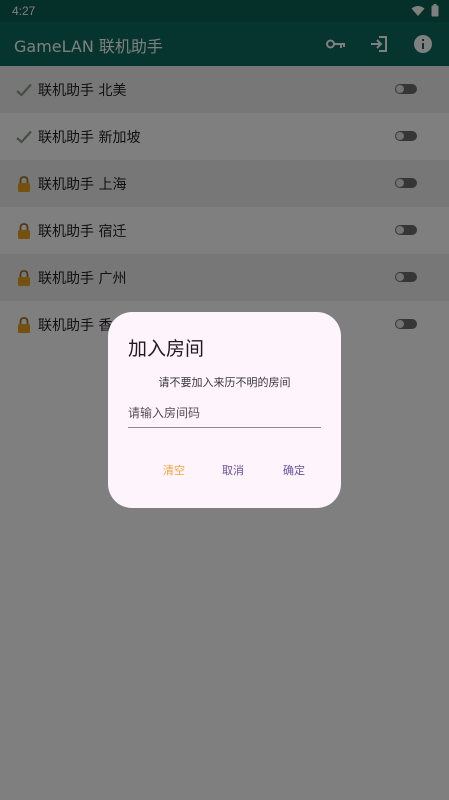 The width and height of the screenshot is (449, 800). I want to click on dialog-title: 加入房间, so click(166, 349).